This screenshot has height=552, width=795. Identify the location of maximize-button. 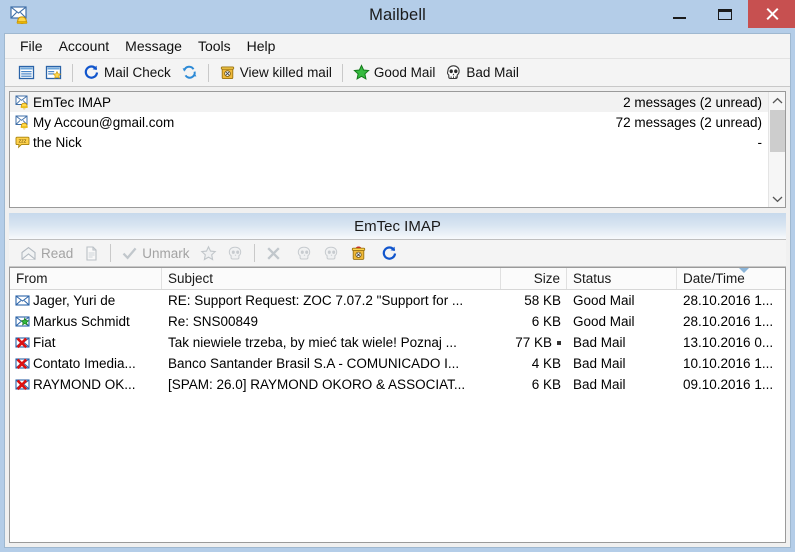
(725, 14).